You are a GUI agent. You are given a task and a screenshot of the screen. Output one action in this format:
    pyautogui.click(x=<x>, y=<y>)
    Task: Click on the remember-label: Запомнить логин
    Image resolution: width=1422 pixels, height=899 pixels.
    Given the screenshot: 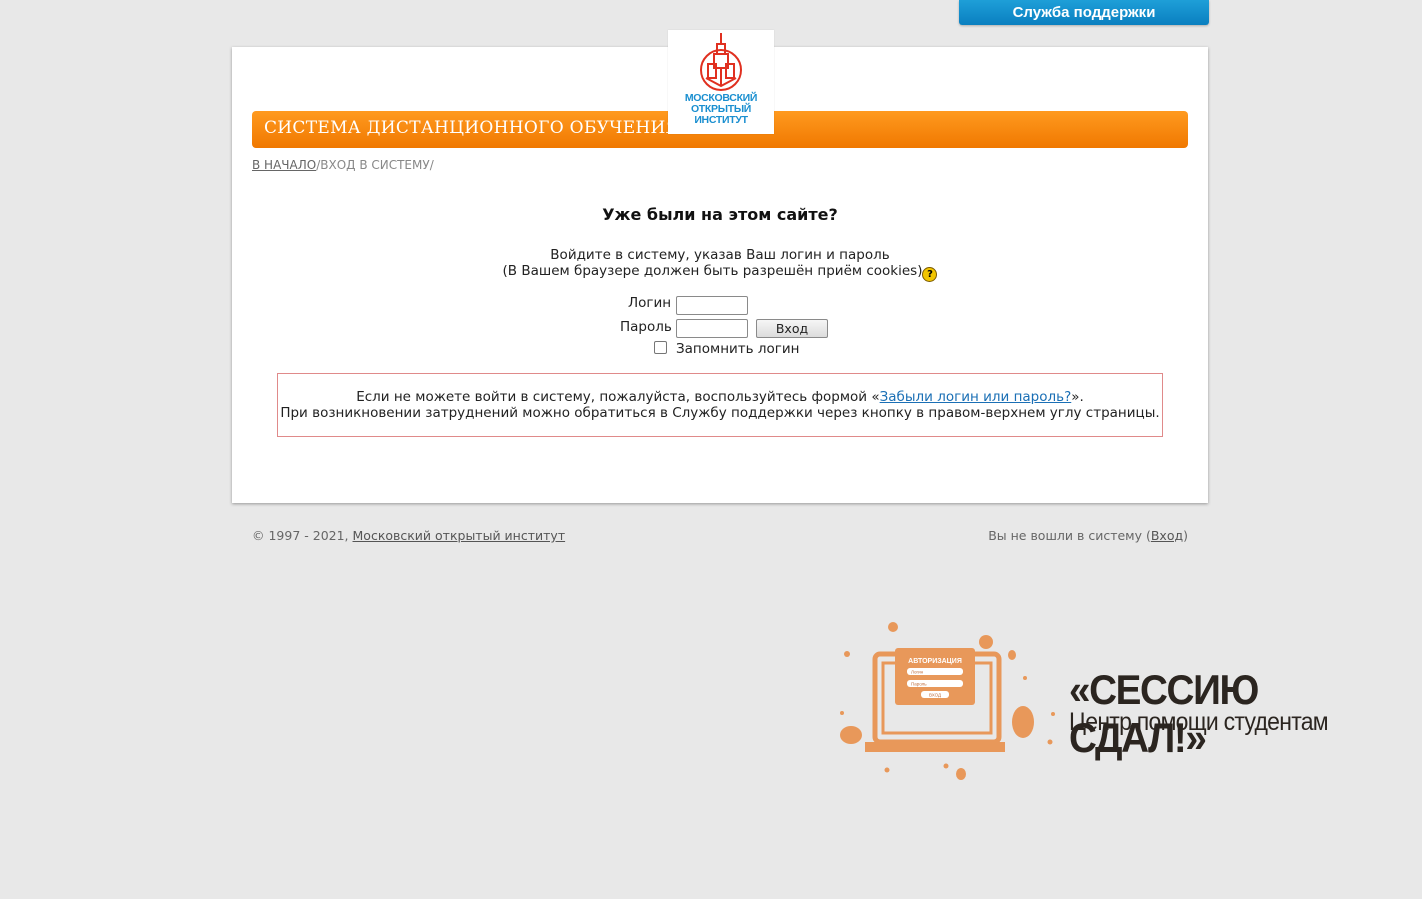 What is the action you would take?
    pyautogui.click(x=738, y=349)
    